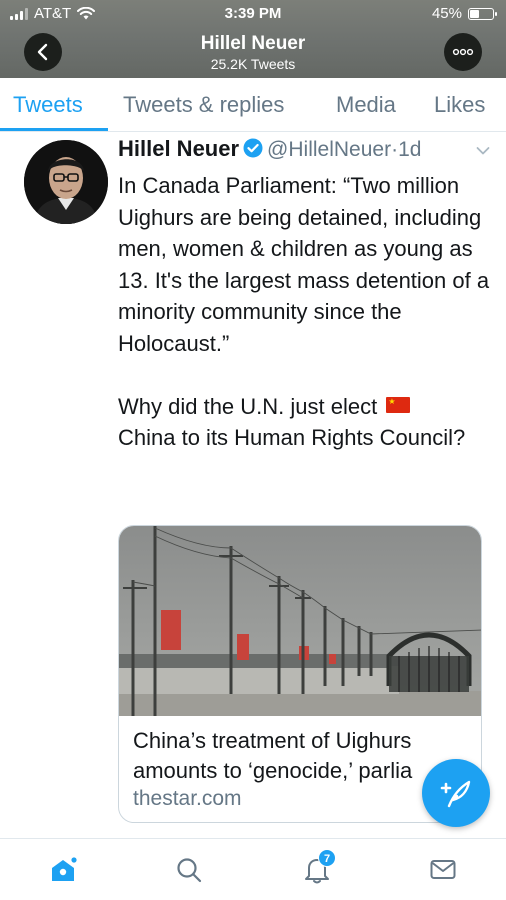 Image resolution: width=506 pixels, height=900 pixels. What do you see at coordinates (300, 835) in the screenshot?
I see `next-tweet-peek` at bounding box center [300, 835].